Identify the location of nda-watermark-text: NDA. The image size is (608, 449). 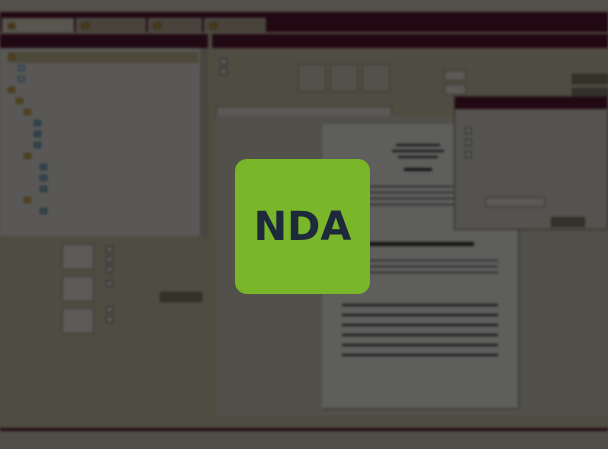
(302, 226).